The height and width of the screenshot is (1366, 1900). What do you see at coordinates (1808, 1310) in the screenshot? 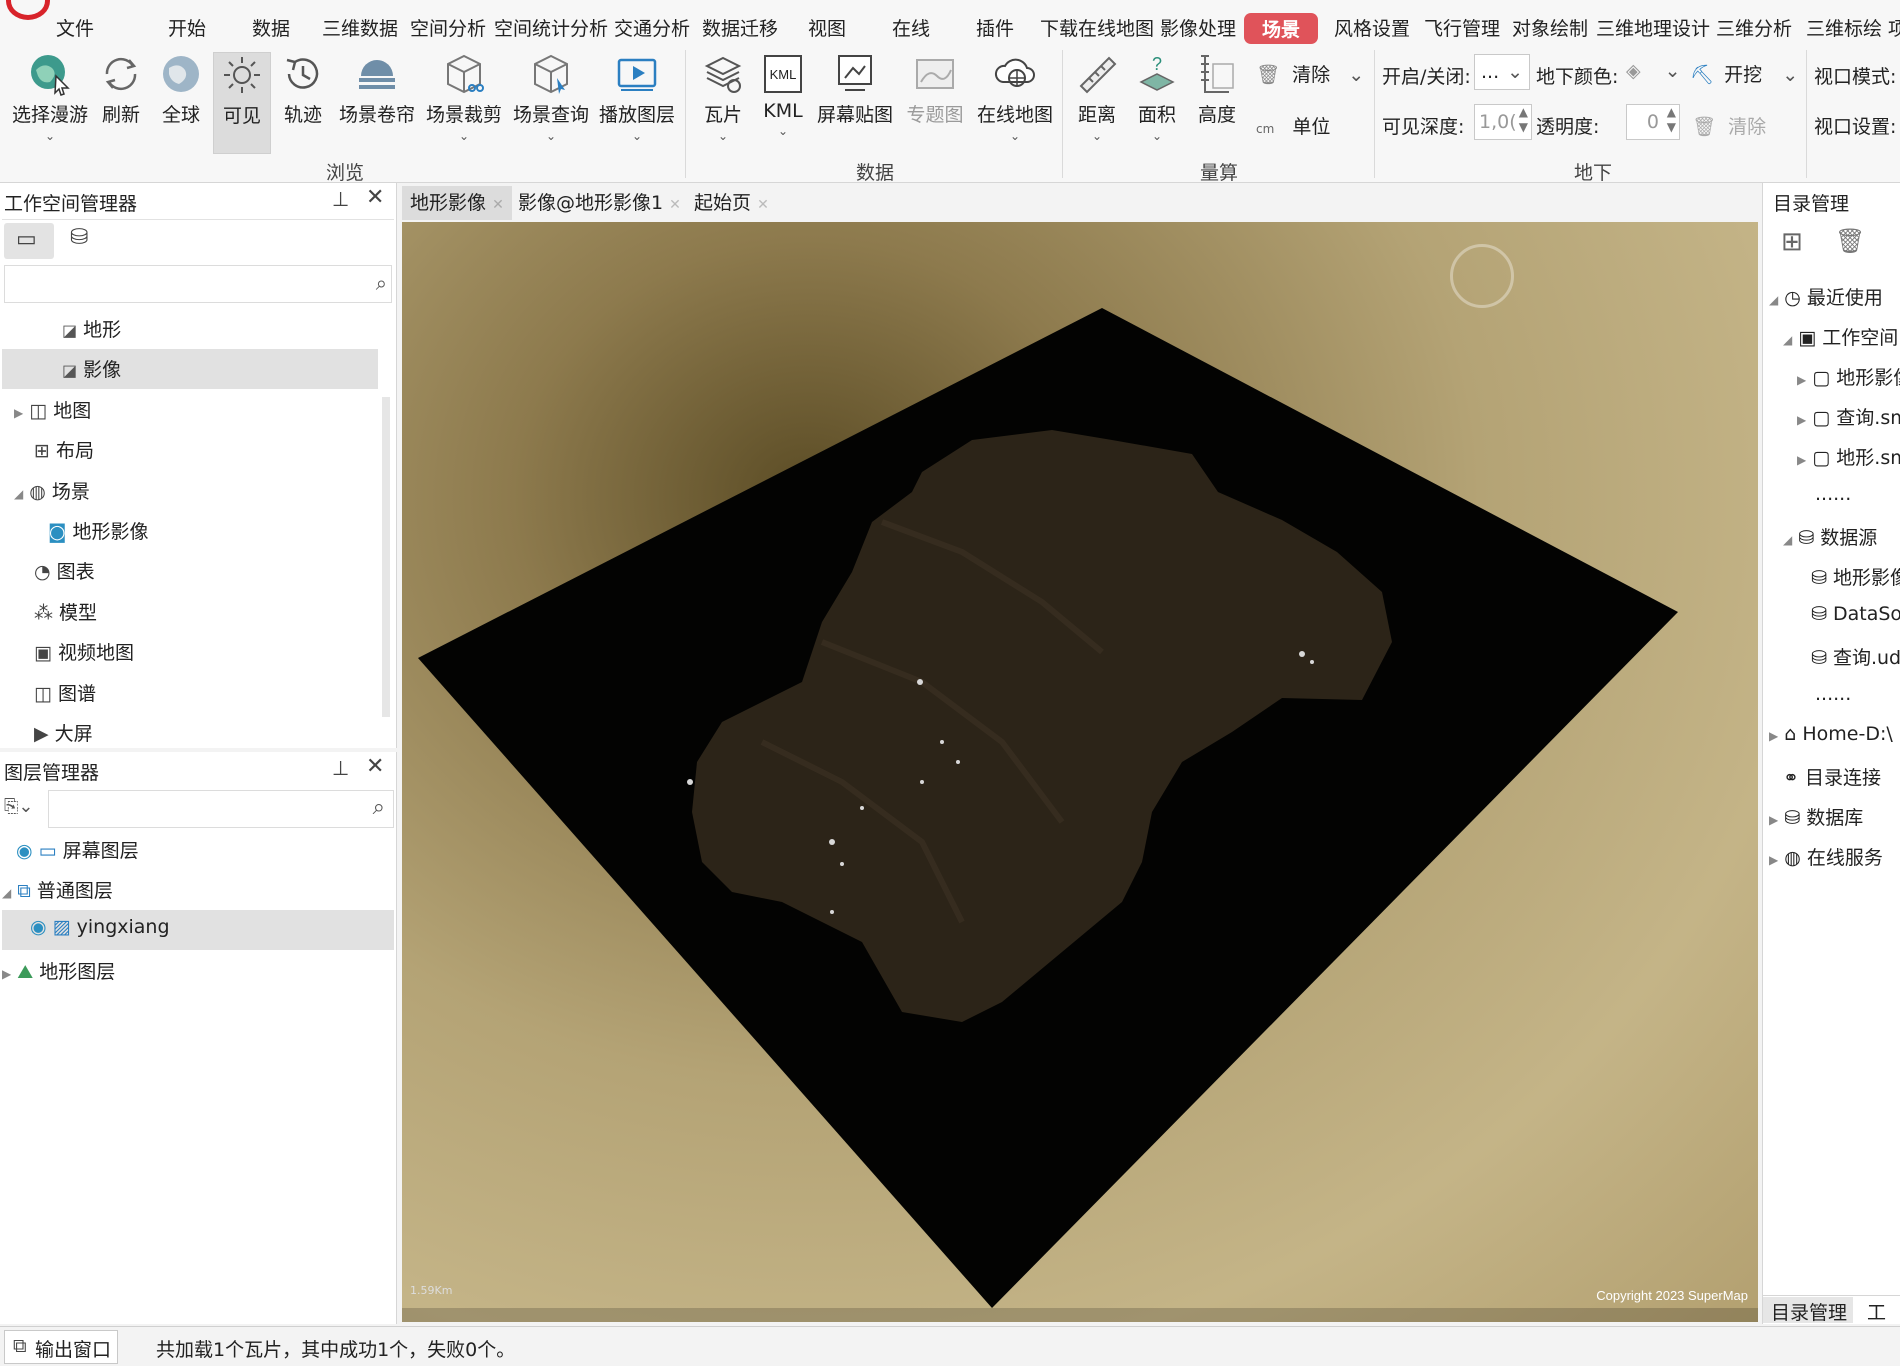
I see `tab-catalog: 目录管理` at bounding box center [1808, 1310].